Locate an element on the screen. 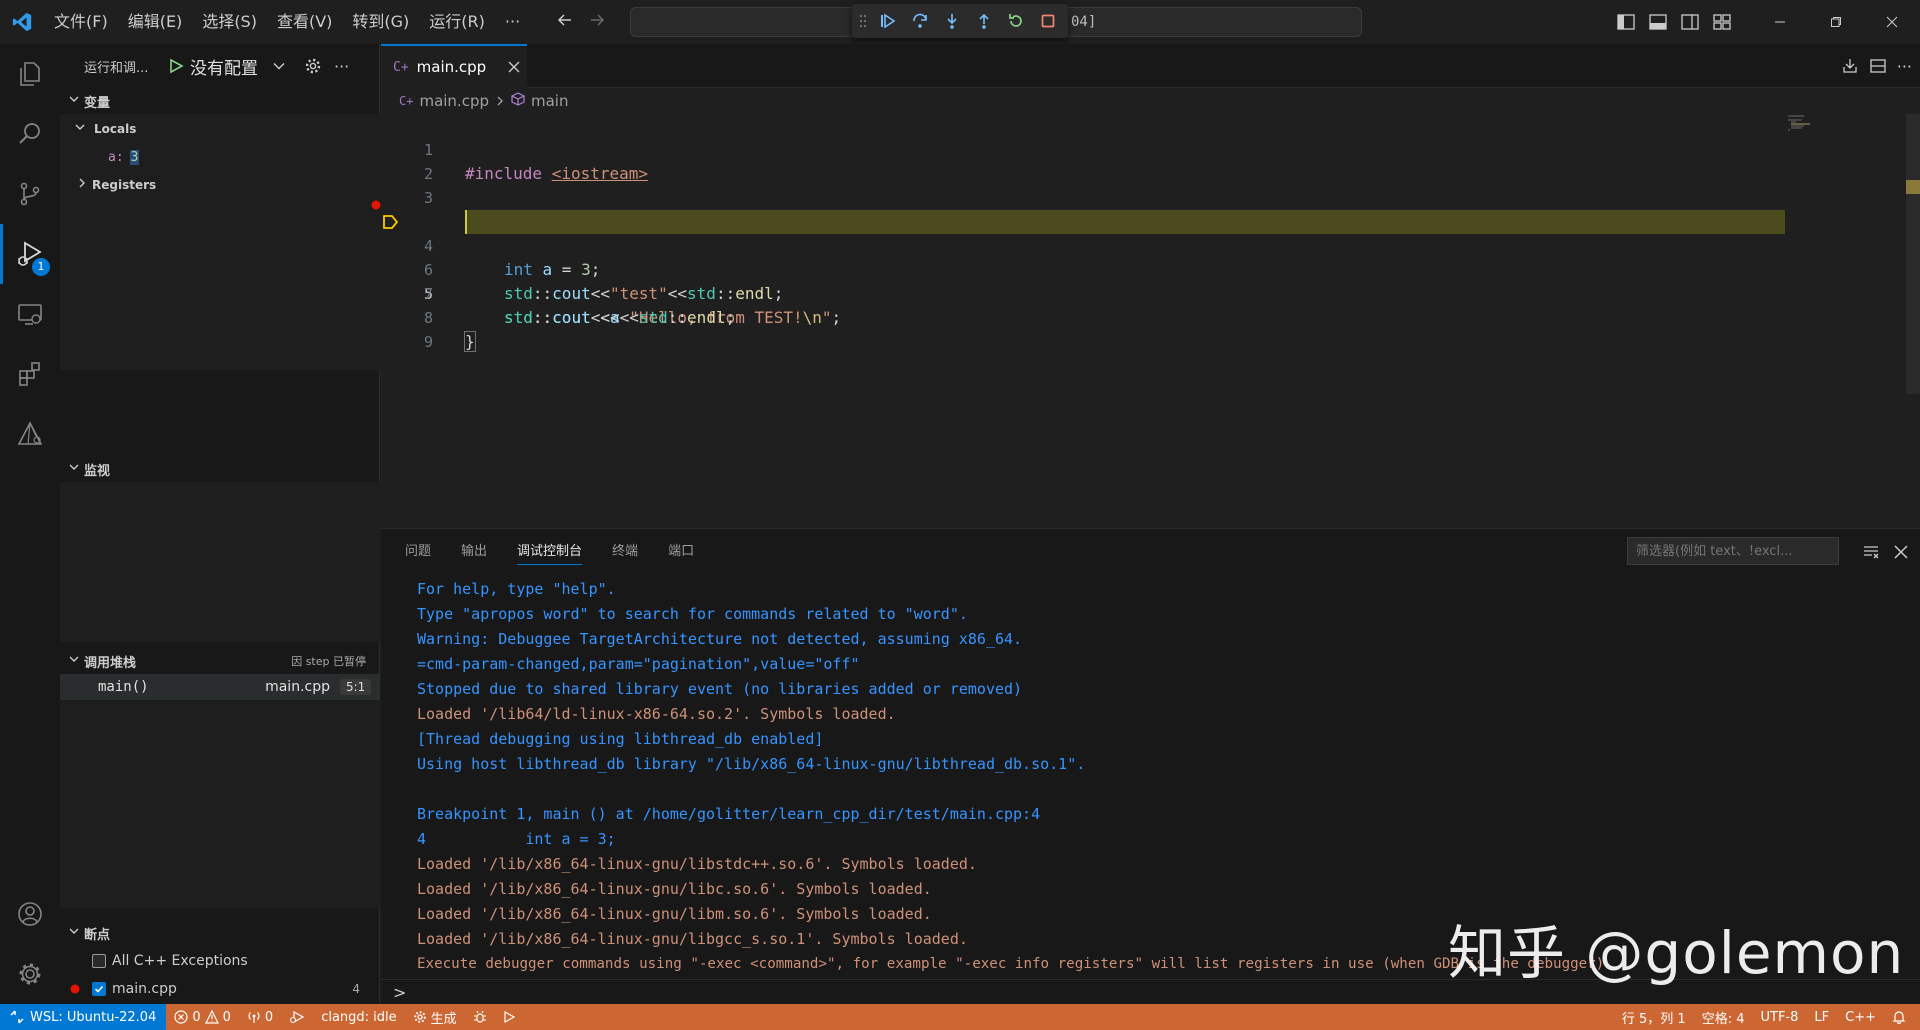 This screenshot has width=1920, height=1030. variable-row: a: 3 is located at coordinates (220, 157).